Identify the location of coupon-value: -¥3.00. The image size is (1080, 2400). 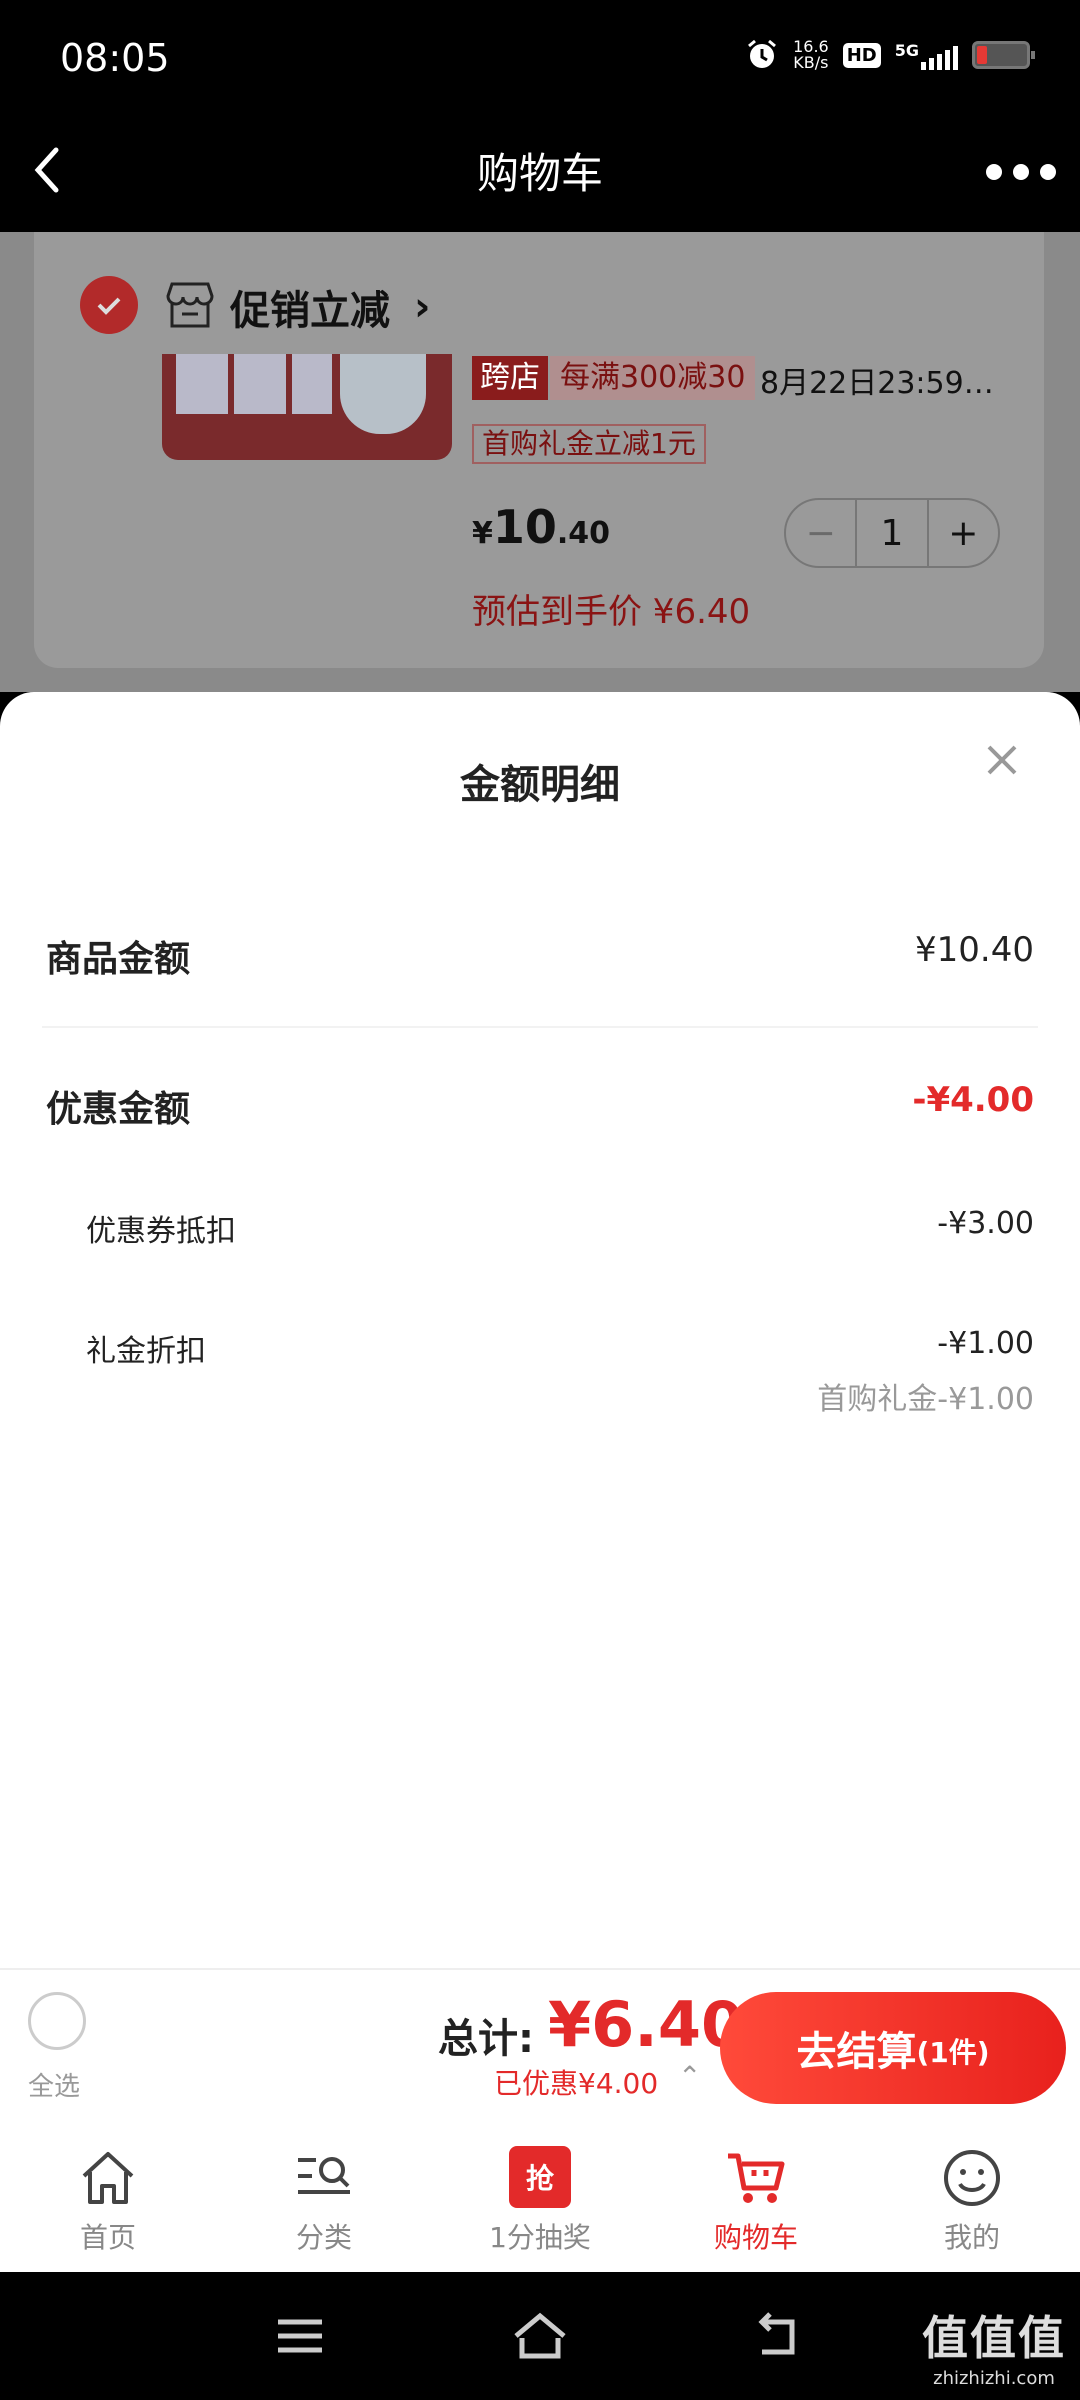
(985, 1223).